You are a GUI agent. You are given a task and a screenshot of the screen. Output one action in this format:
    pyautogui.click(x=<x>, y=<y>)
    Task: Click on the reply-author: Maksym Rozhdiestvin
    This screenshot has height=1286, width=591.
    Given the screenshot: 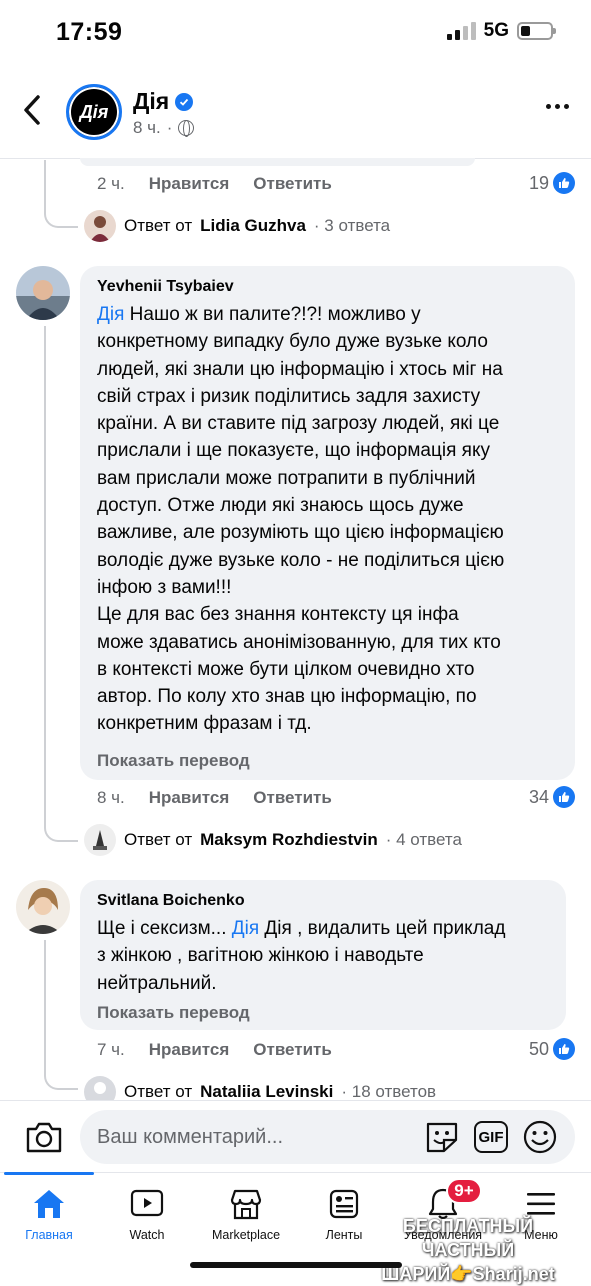 What is the action you would take?
    pyautogui.click(x=289, y=839)
    